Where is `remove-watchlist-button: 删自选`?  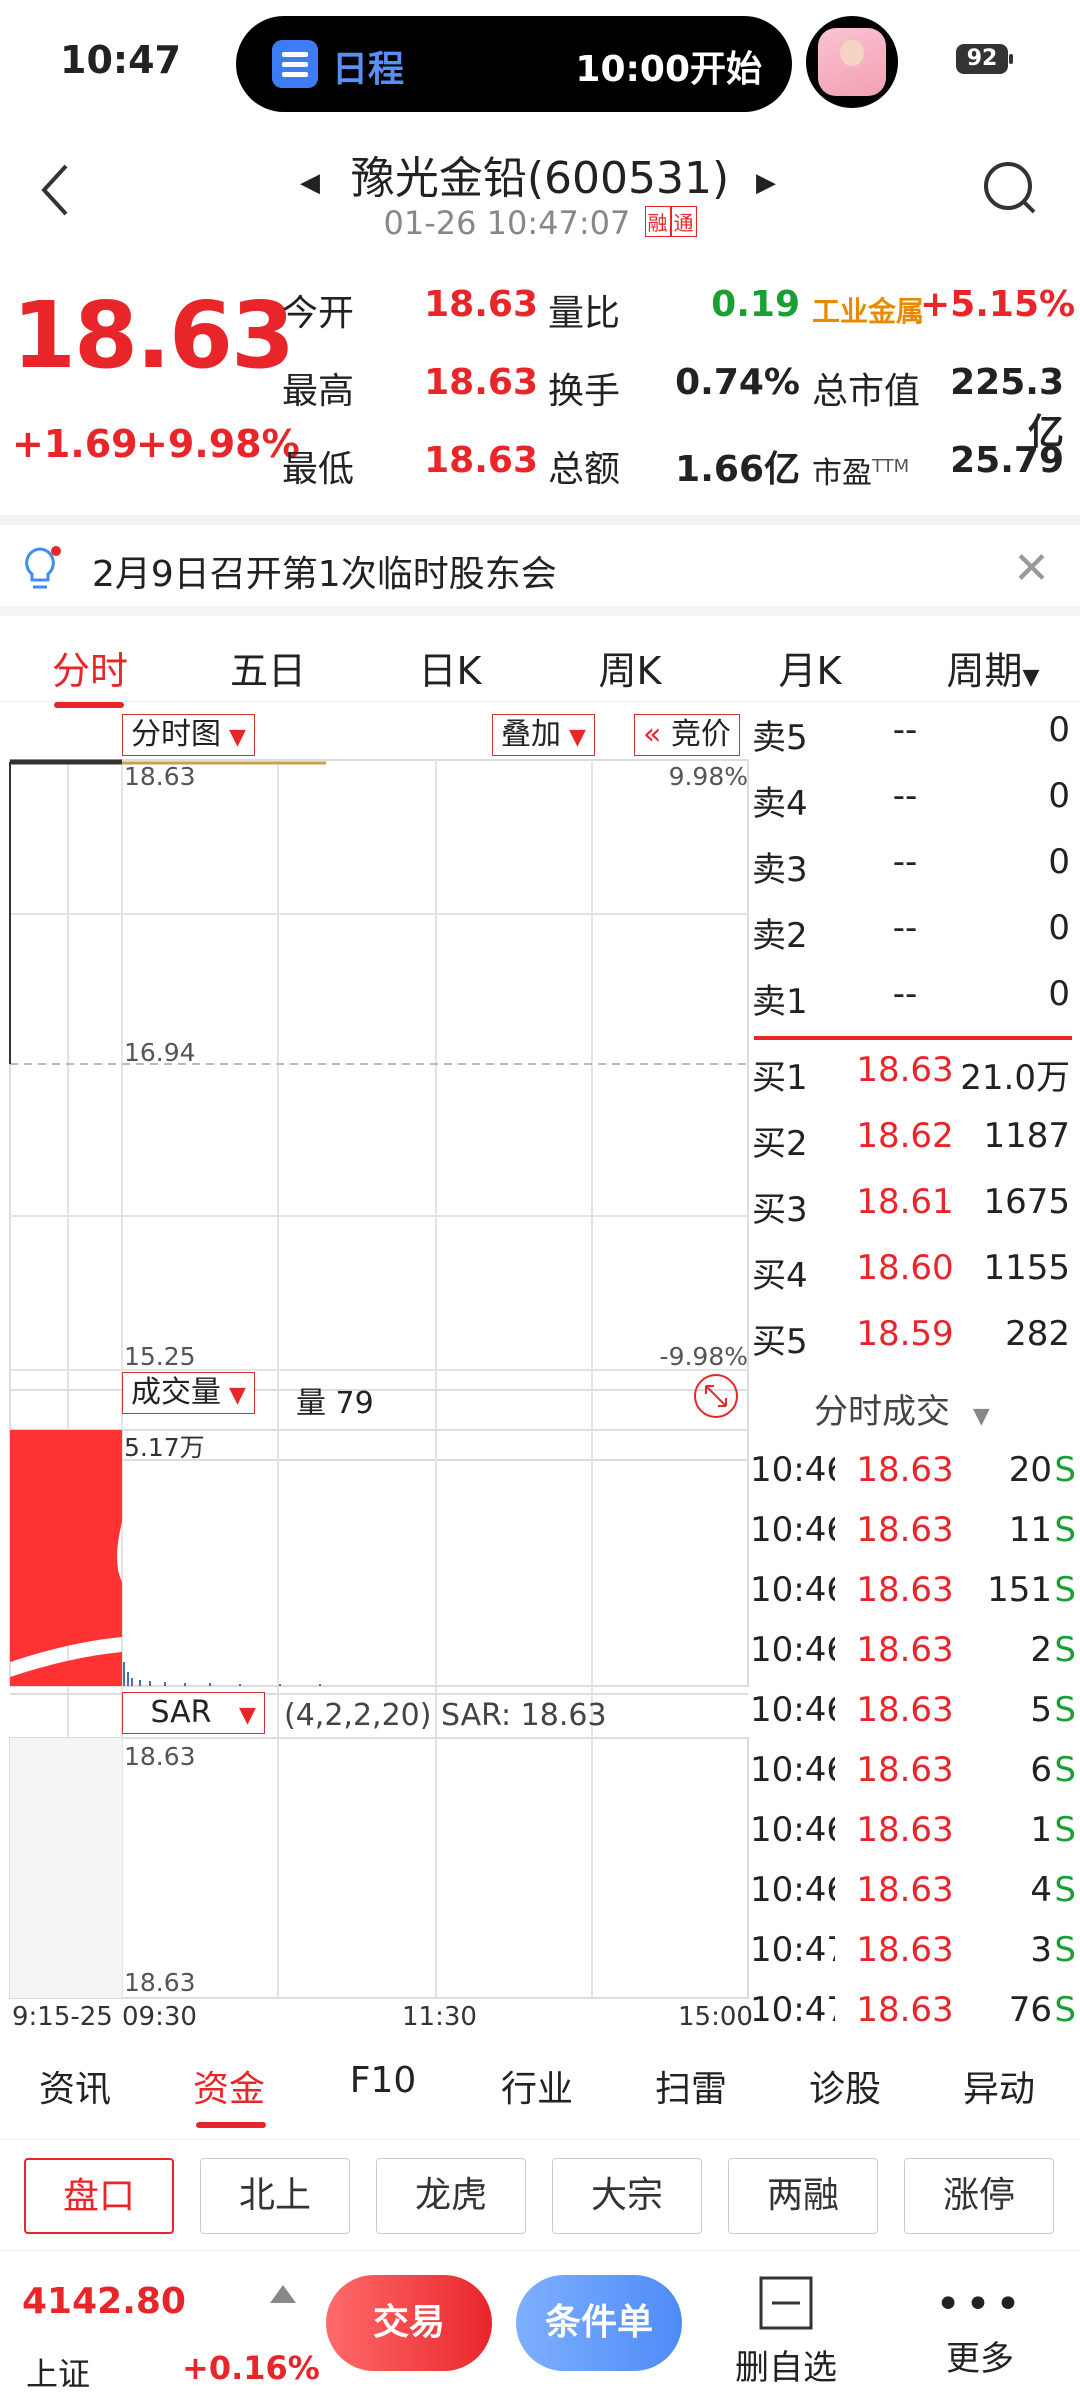
remove-watchlist-button: 删自选 is located at coordinates (786, 2332).